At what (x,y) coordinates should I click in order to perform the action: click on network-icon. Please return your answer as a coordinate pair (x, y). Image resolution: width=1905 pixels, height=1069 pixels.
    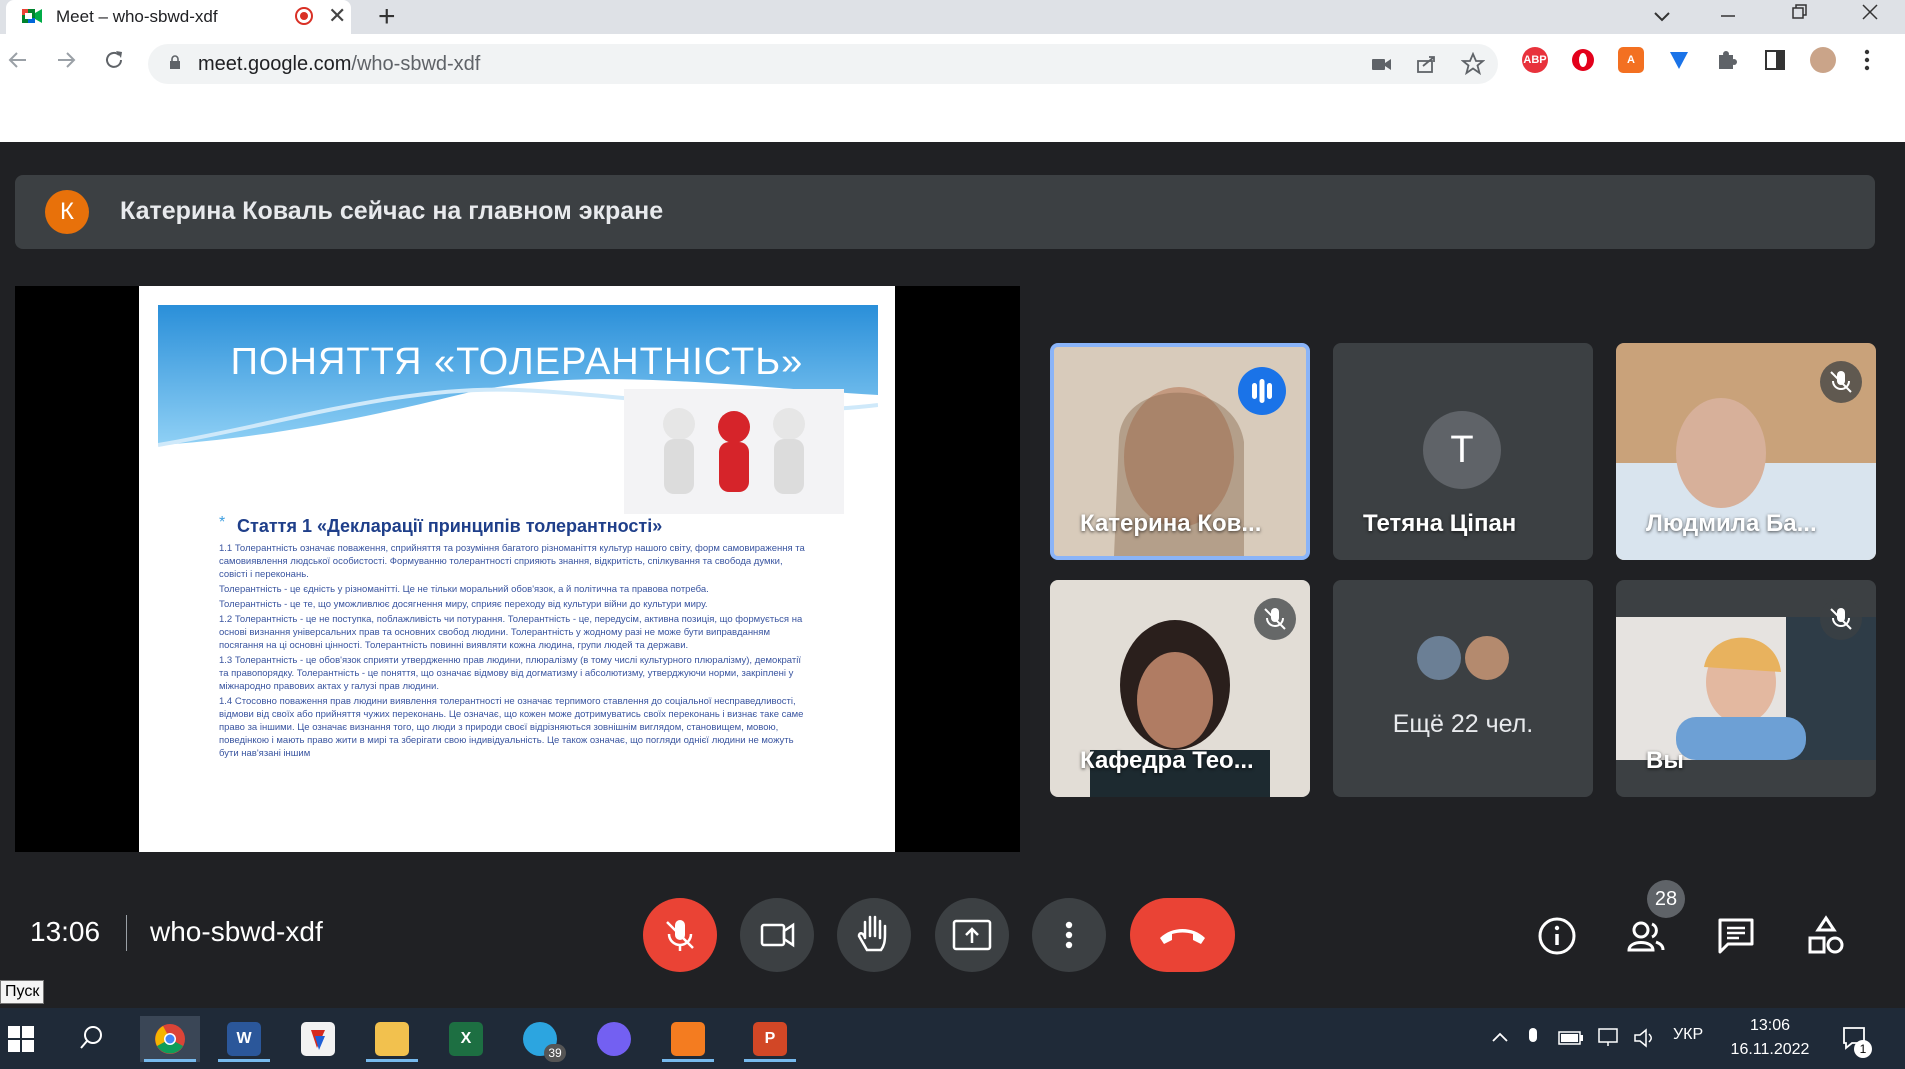
    Looking at the image, I should click on (1609, 1037).